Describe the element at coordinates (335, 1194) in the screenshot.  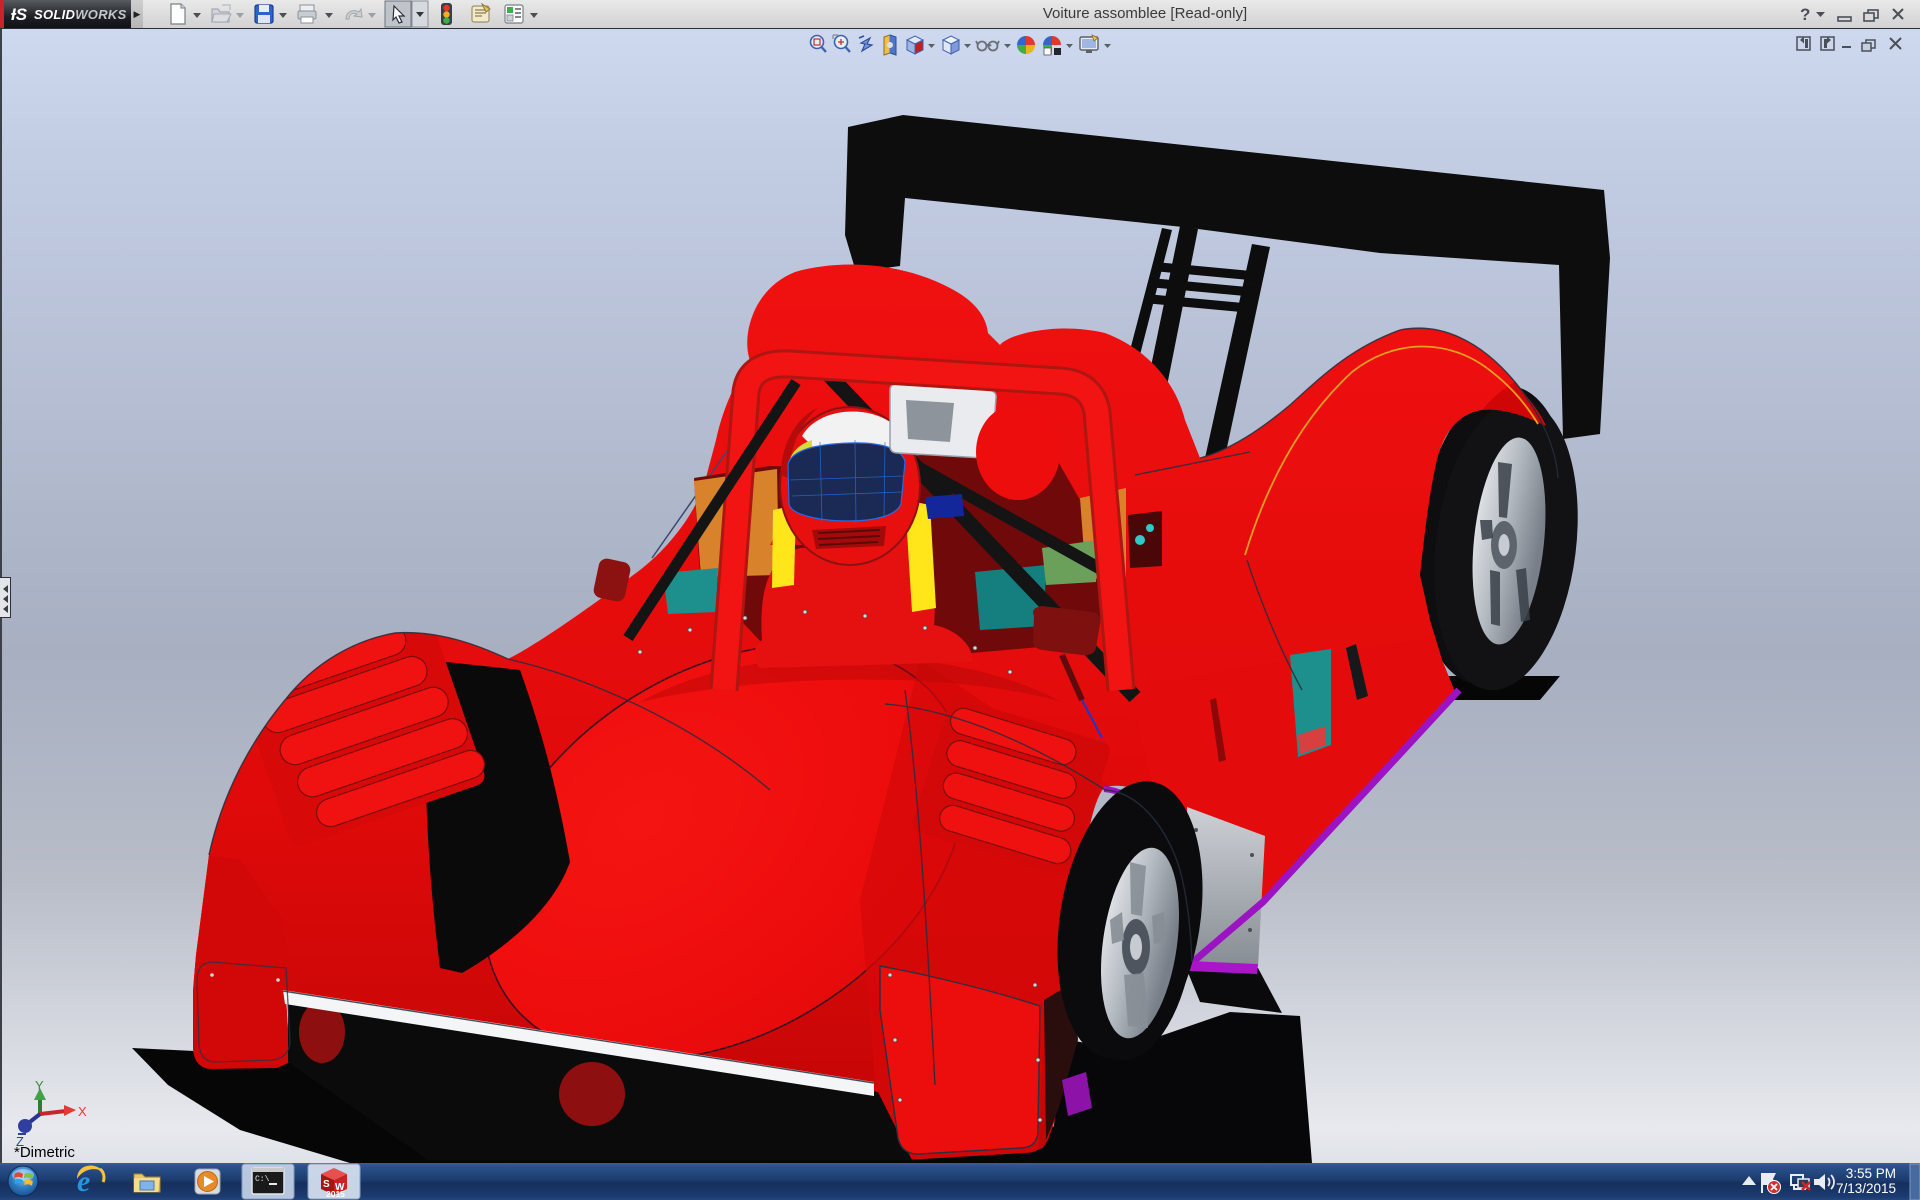
I see `svg-text: 2015` at that location.